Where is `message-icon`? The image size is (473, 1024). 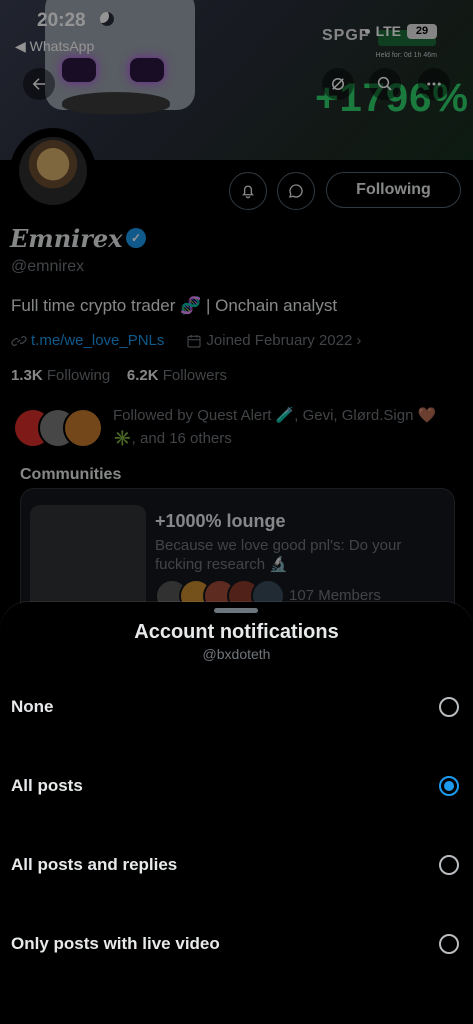
message-icon is located at coordinates (296, 191).